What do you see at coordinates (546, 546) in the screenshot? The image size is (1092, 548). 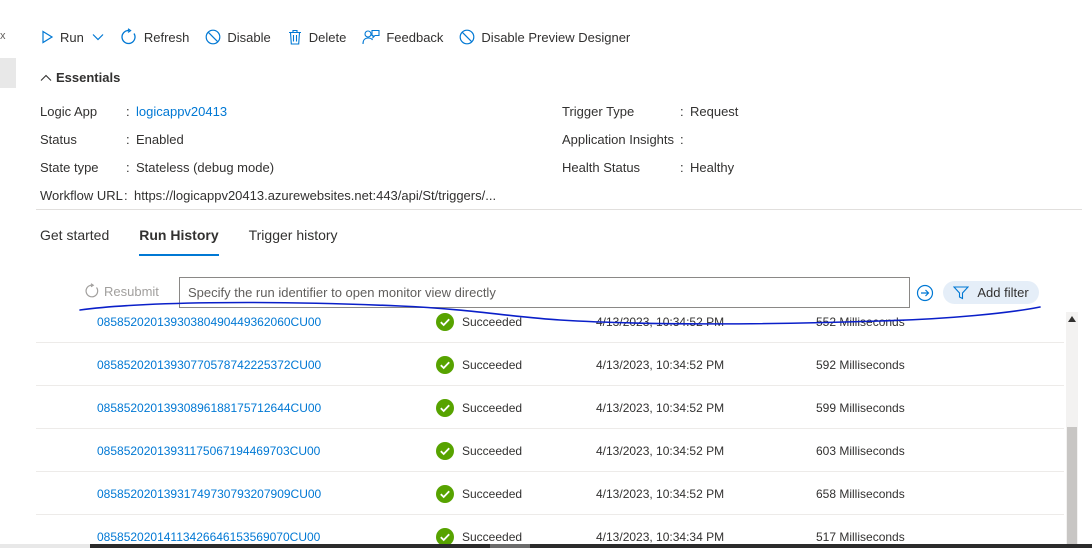 I see `taskbar` at bounding box center [546, 546].